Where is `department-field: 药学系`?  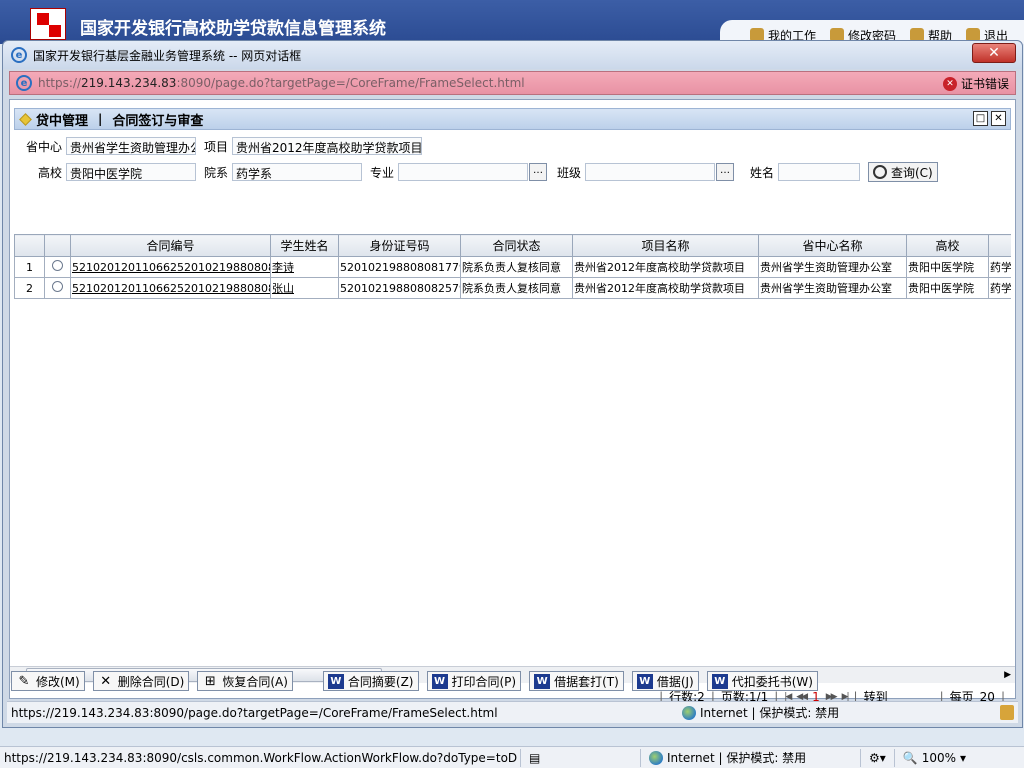 department-field: 药学系 is located at coordinates (297, 172).